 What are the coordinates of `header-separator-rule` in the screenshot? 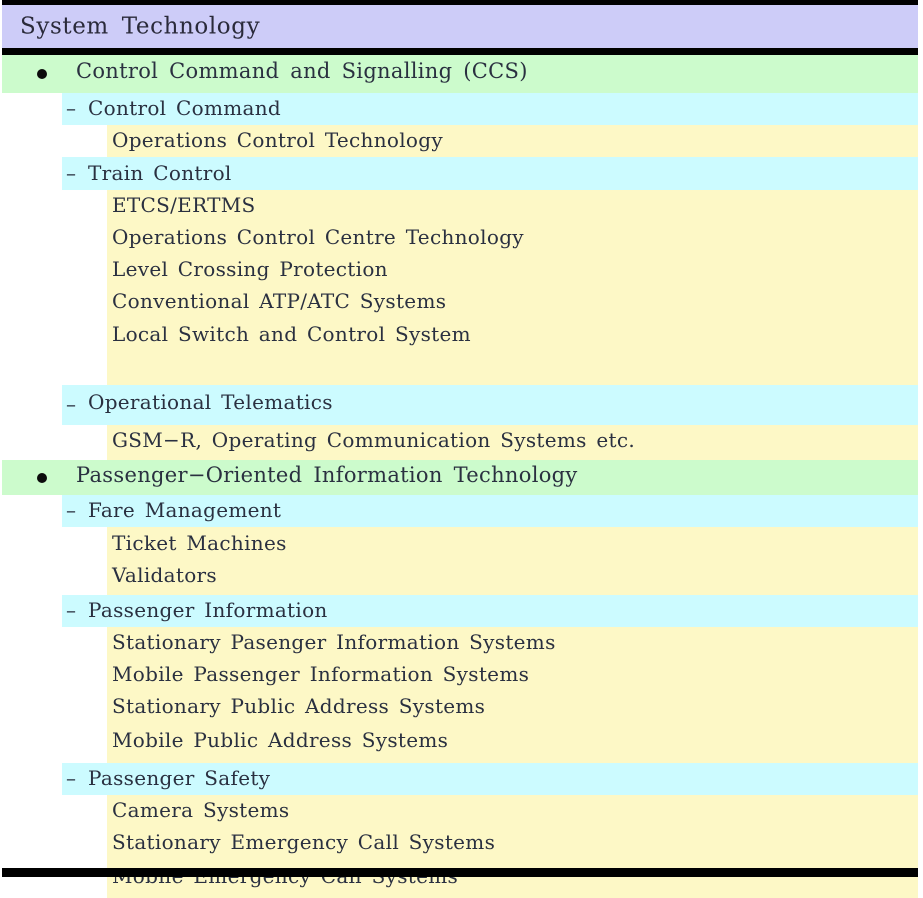 It's located at (460, 51).